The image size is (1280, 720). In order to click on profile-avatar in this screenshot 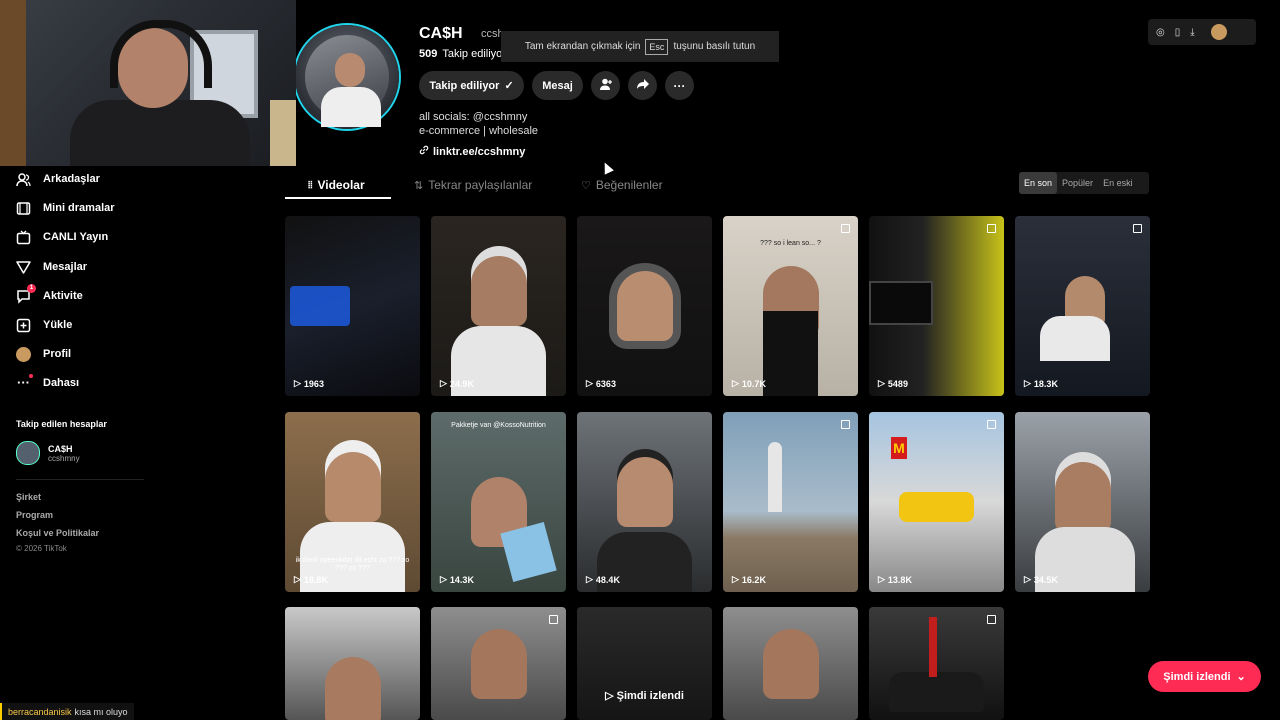, I will do `click(347, 77)`.